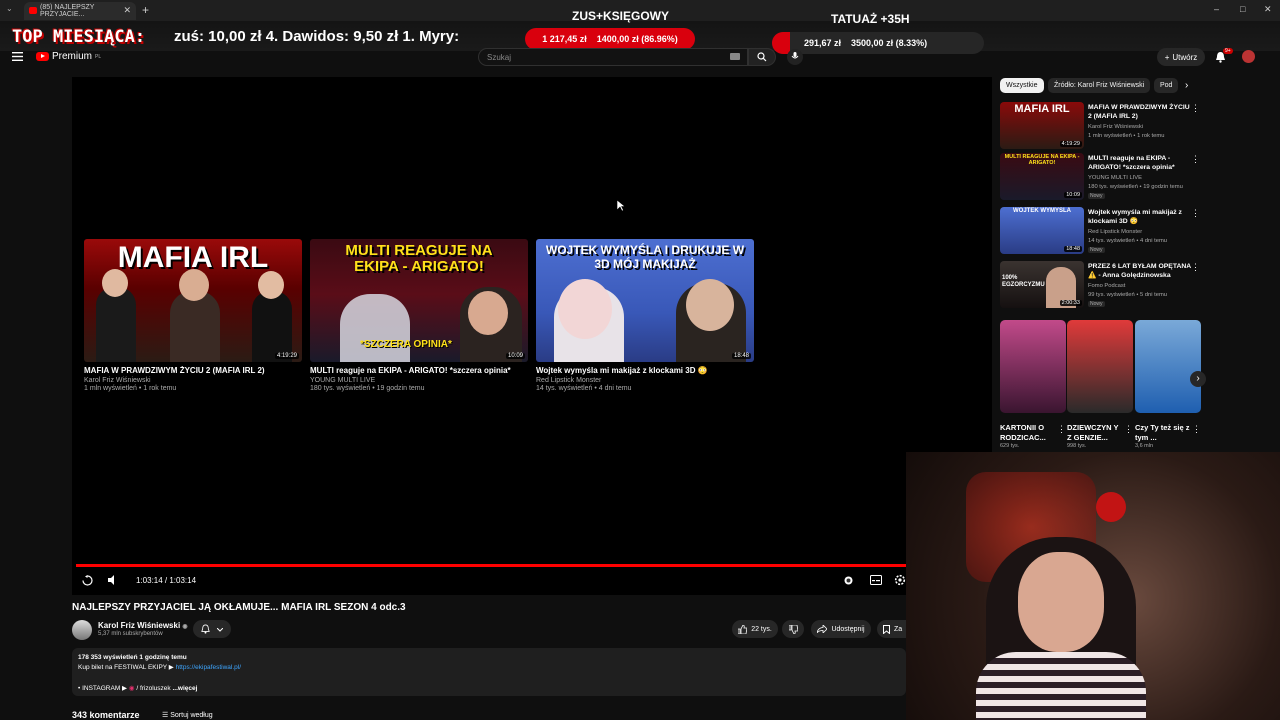  Describe the element at coordinates (9, 8) in the screenshot. I see `tab-search-icon: ⌄` at that location.